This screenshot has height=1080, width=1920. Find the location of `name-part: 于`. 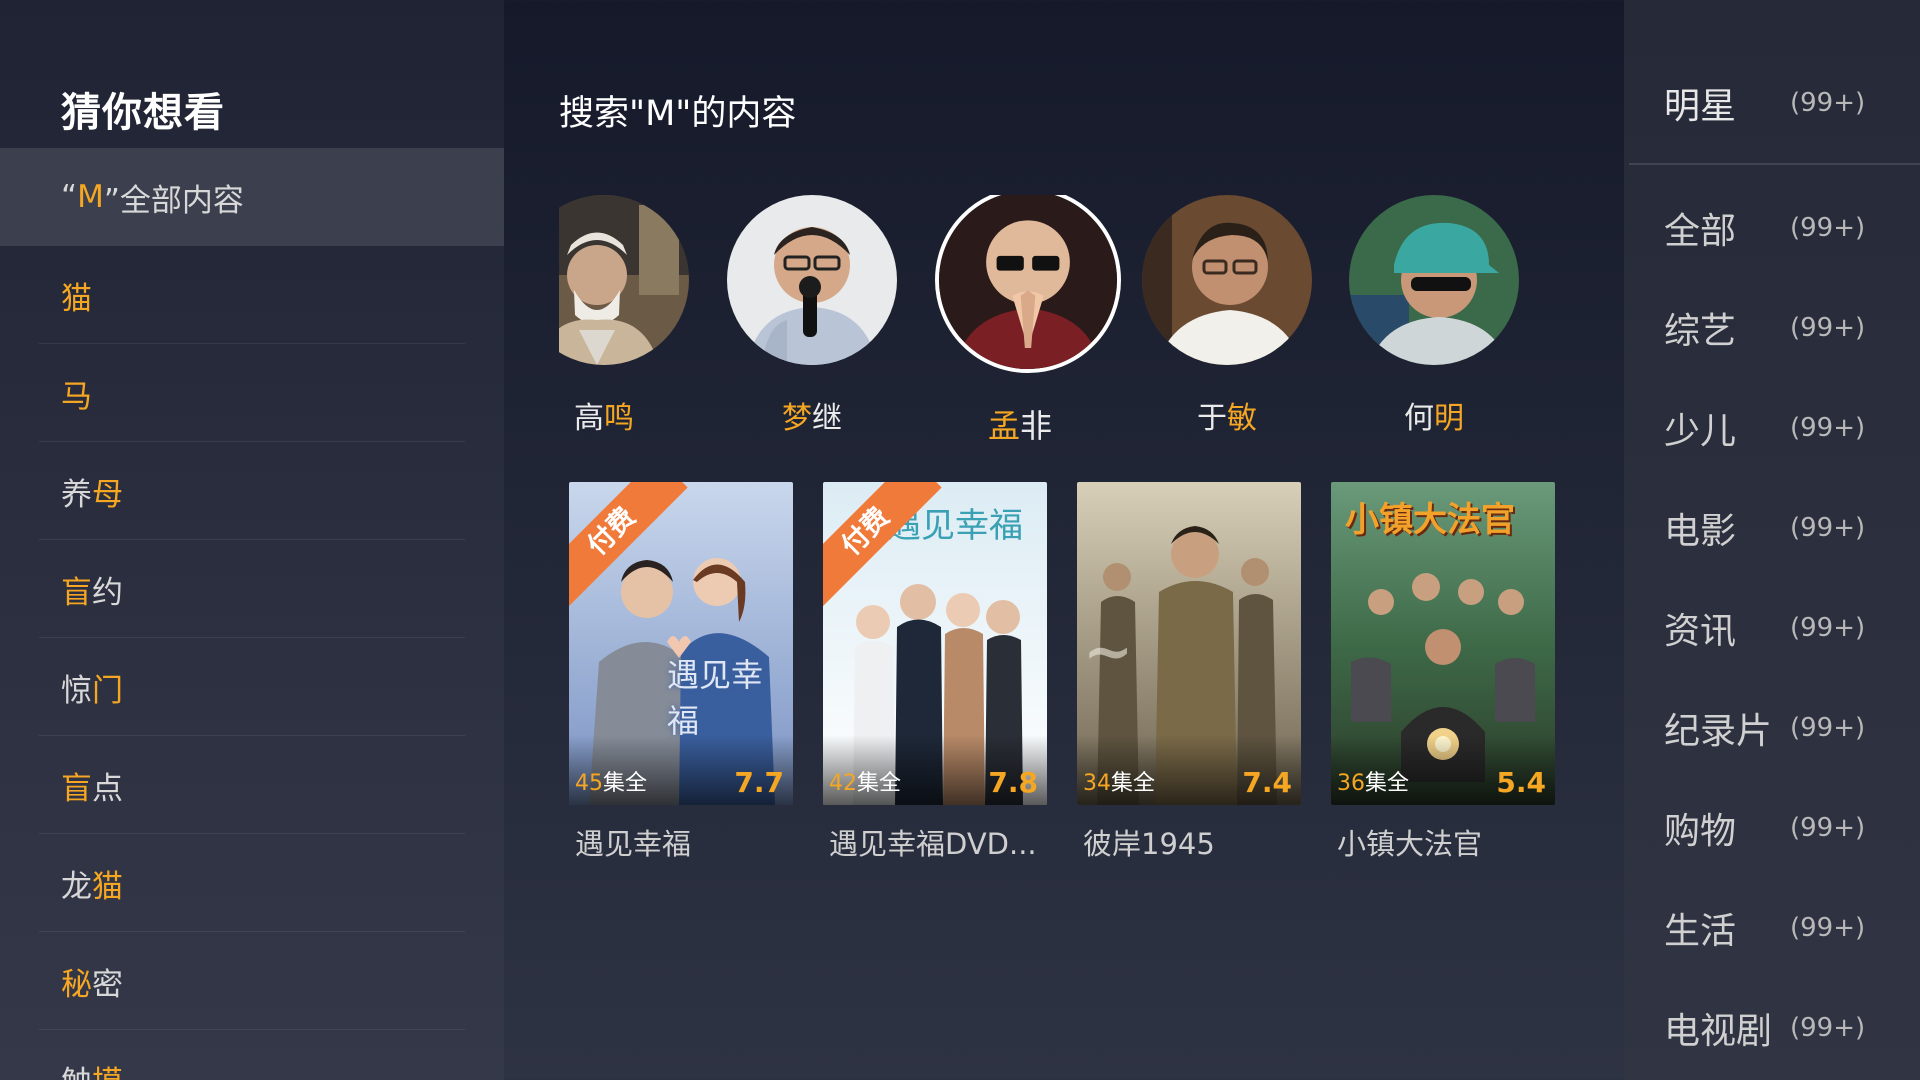

name-part: 于 is located at coordinates (1212, 418).